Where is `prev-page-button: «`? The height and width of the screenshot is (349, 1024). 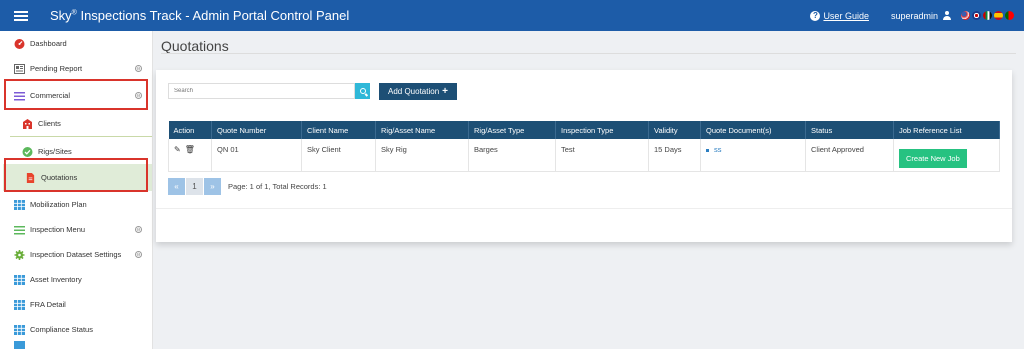 prev-page-button: « is located at coordinates (176, 186).